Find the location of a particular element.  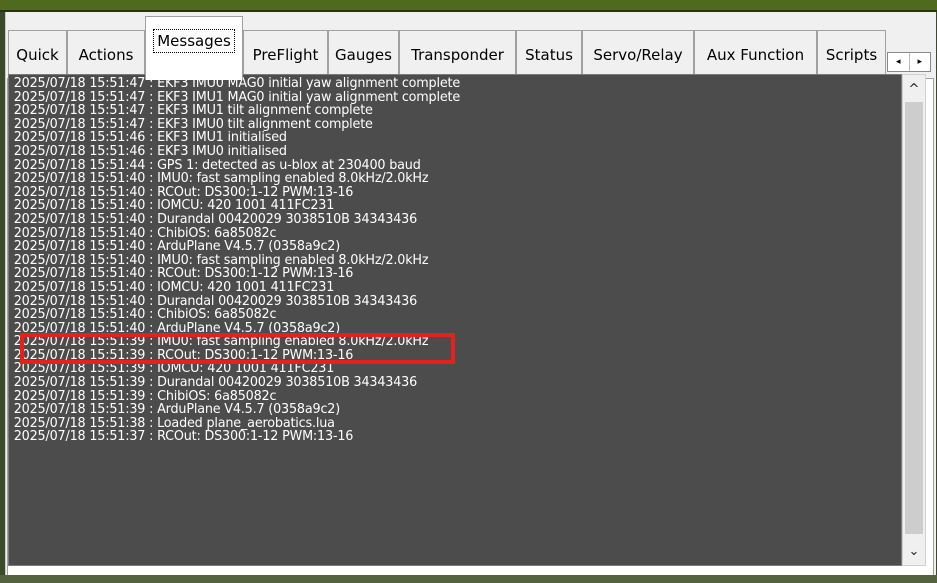

tab-status: Status is located at coordinates (549, 54).